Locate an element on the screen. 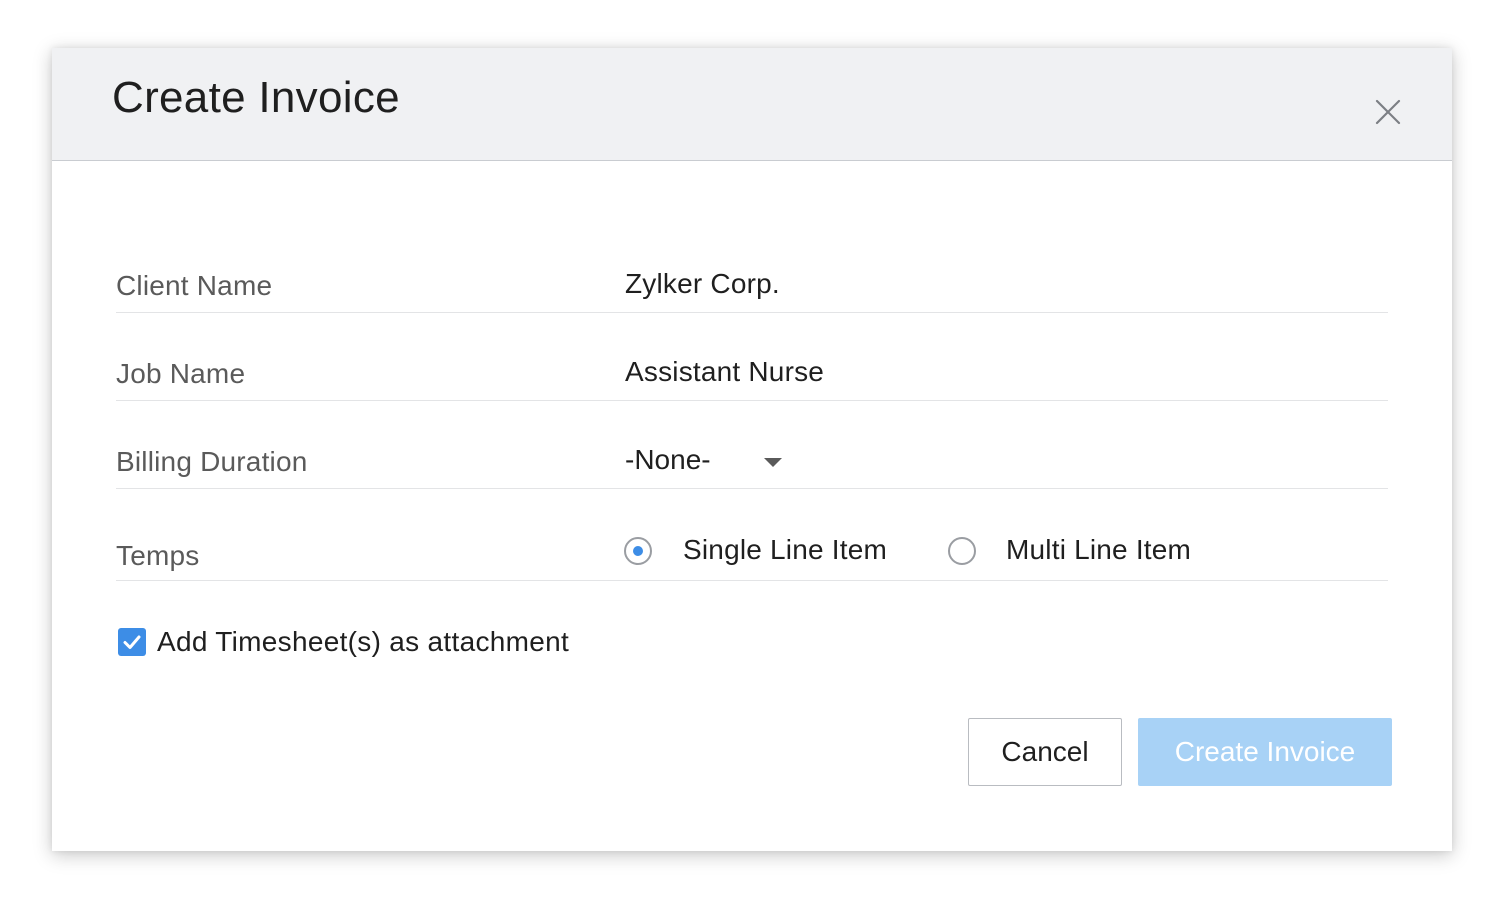 This screenshot has height=907, width=1504. cancel-button: Cancel is located at coordinates (1045, 752).